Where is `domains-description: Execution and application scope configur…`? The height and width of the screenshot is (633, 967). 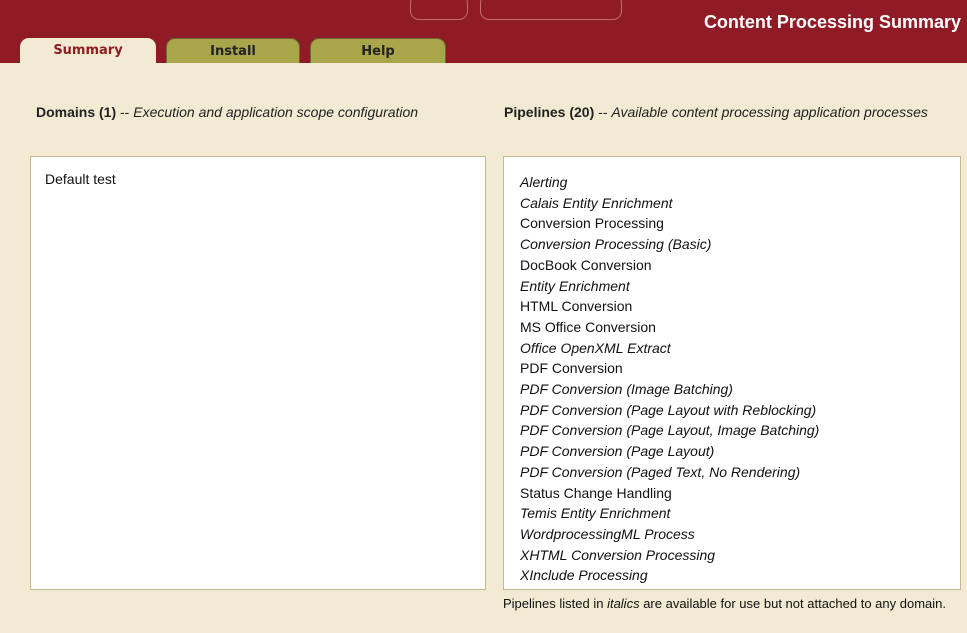 domains-description: Execution and application scope configur… is located at coordinates (276, 112).